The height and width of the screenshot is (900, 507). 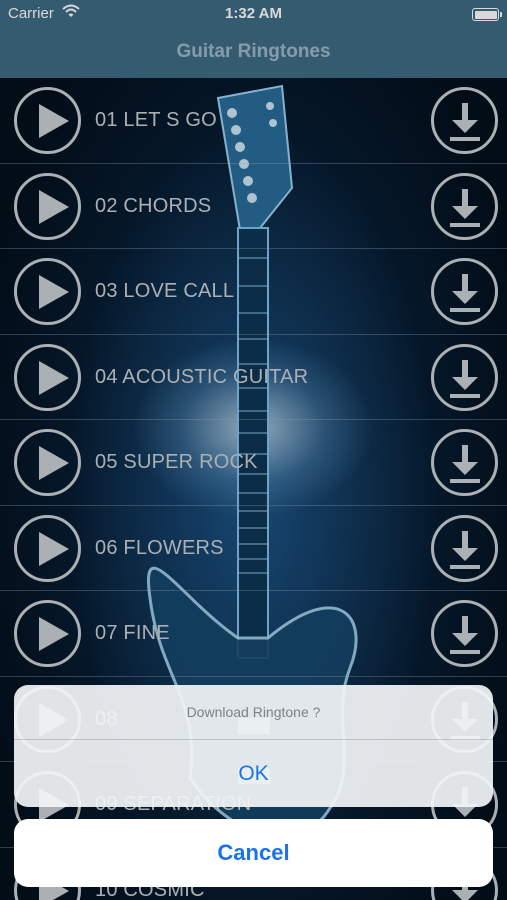 I want to click on cancel-button: Cancel, so click(x=253, y=853).